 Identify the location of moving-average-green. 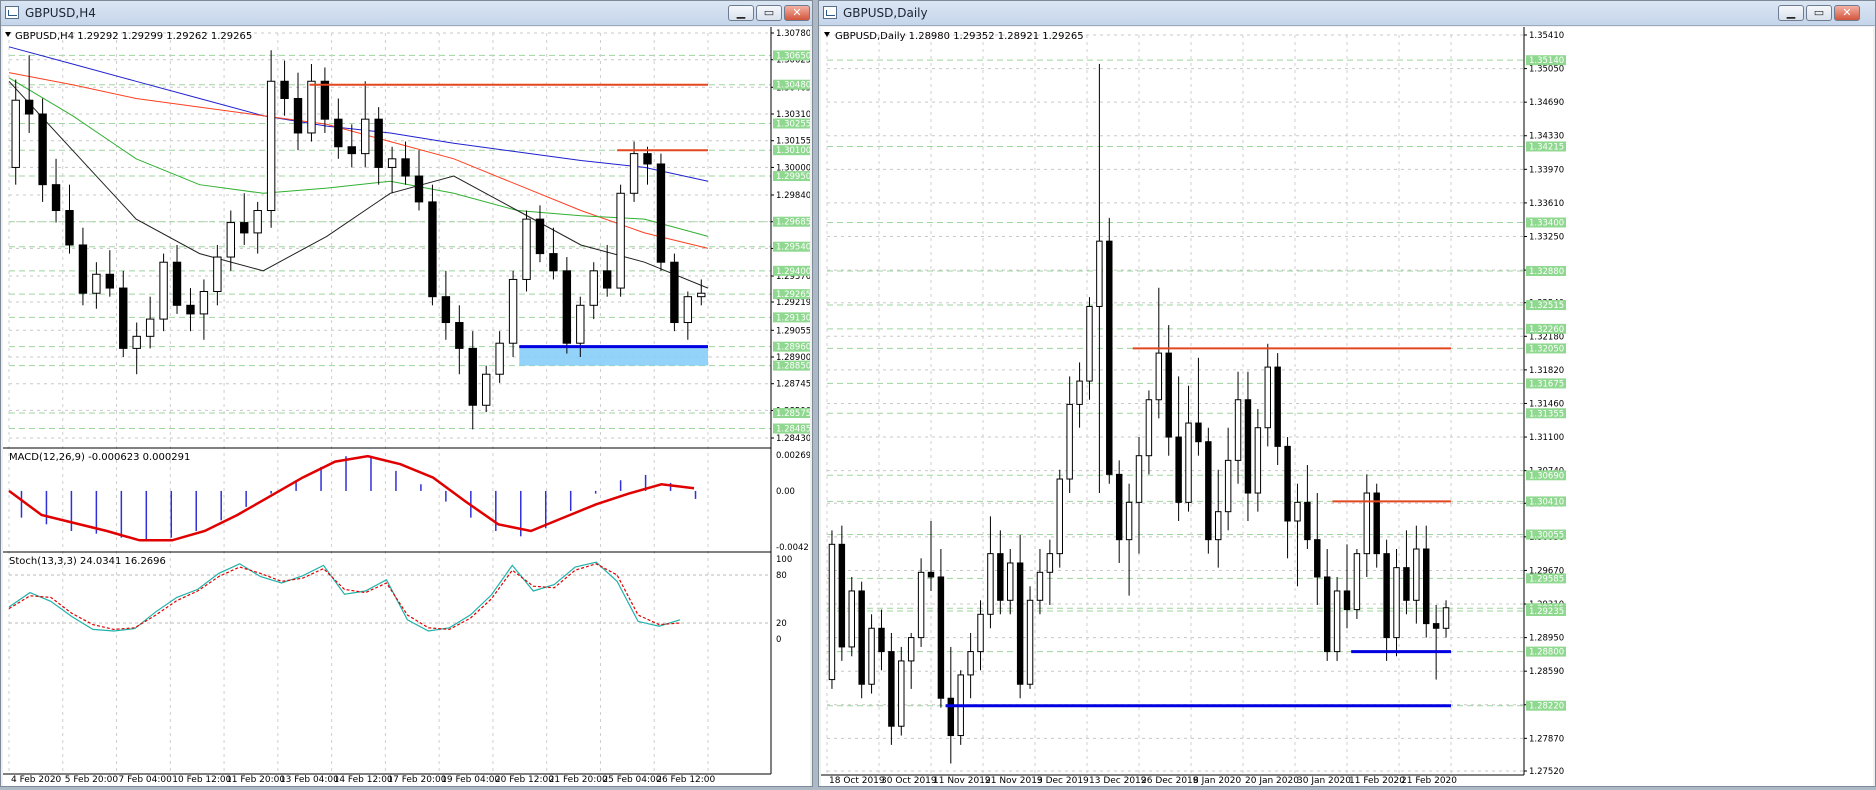
(358, 157).